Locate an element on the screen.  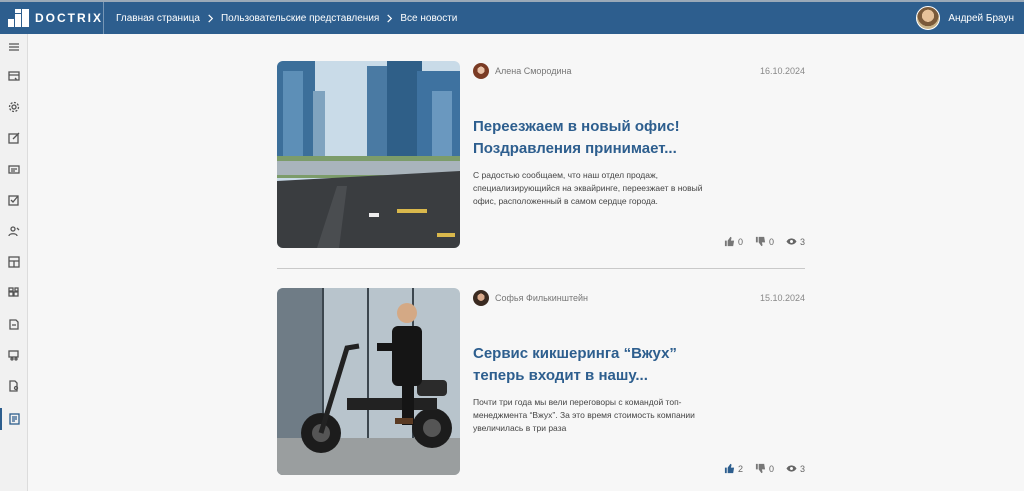
users-icon is located at coordinates (14, 231).